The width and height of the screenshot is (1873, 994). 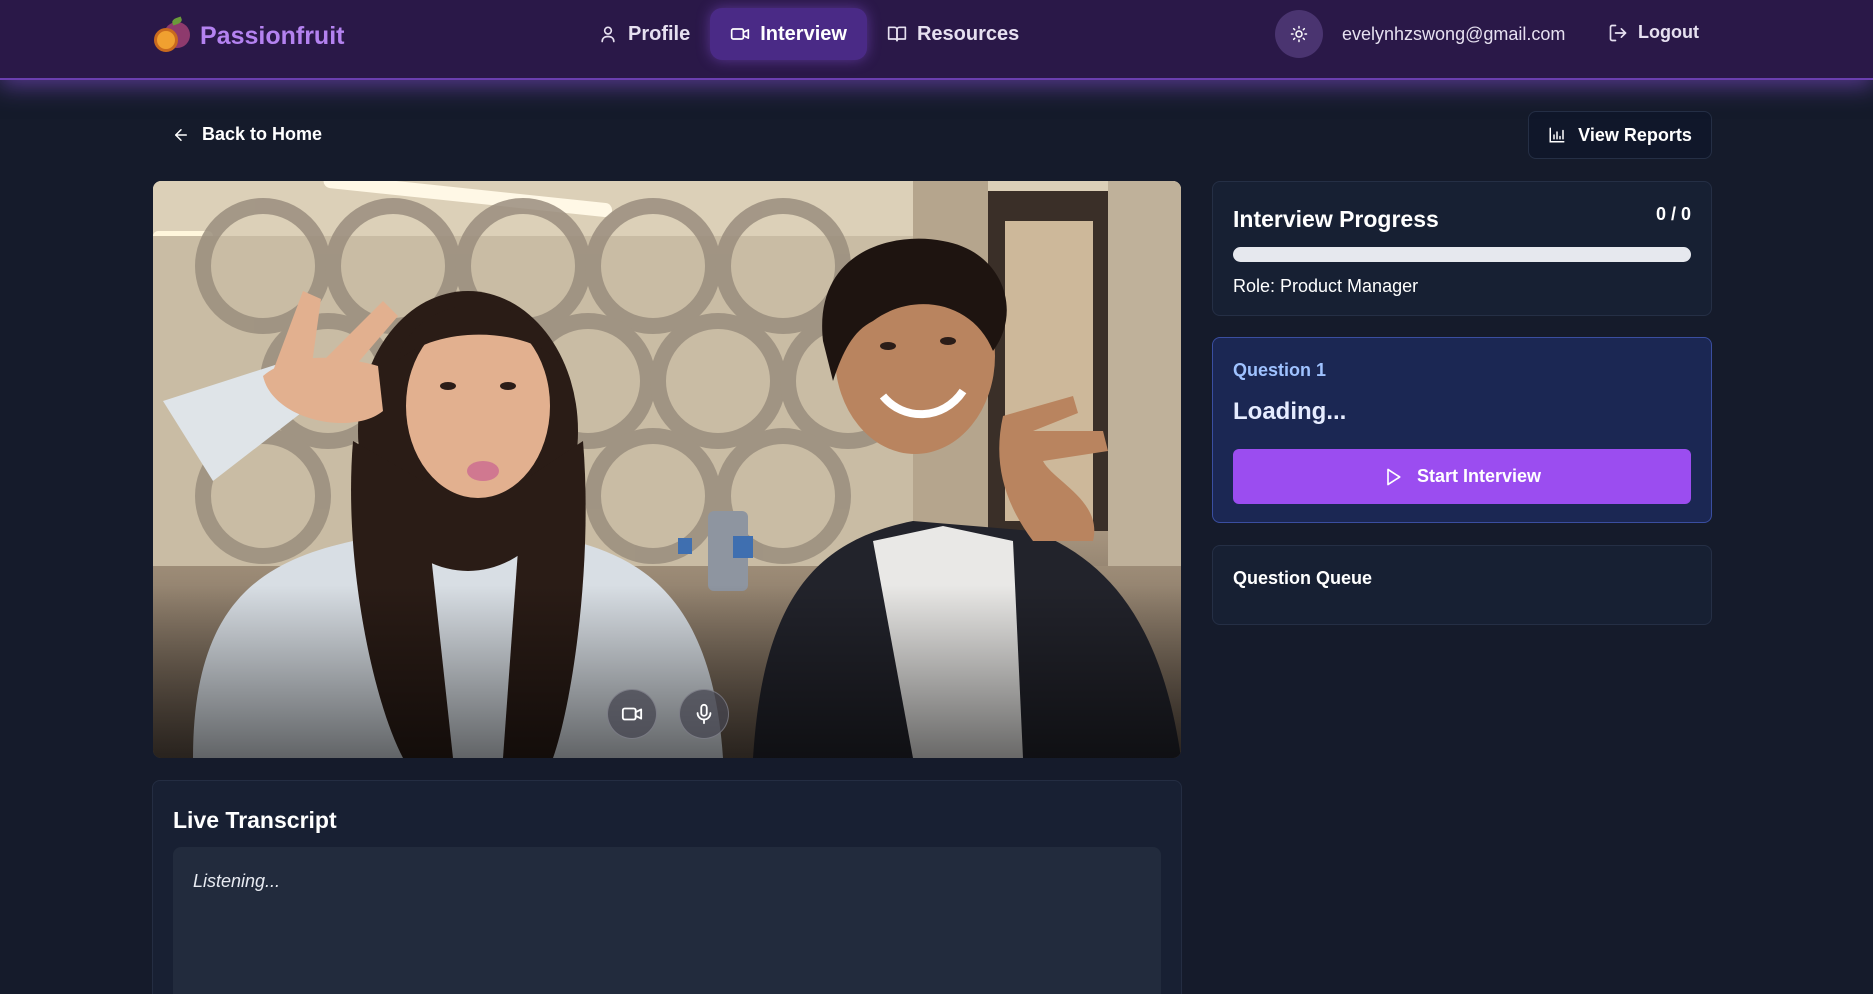 What do you see at coordinates (1635, 134) in the screenshot?
I see `view-reports-label: View Reports` at bounding box center [1635, 134].